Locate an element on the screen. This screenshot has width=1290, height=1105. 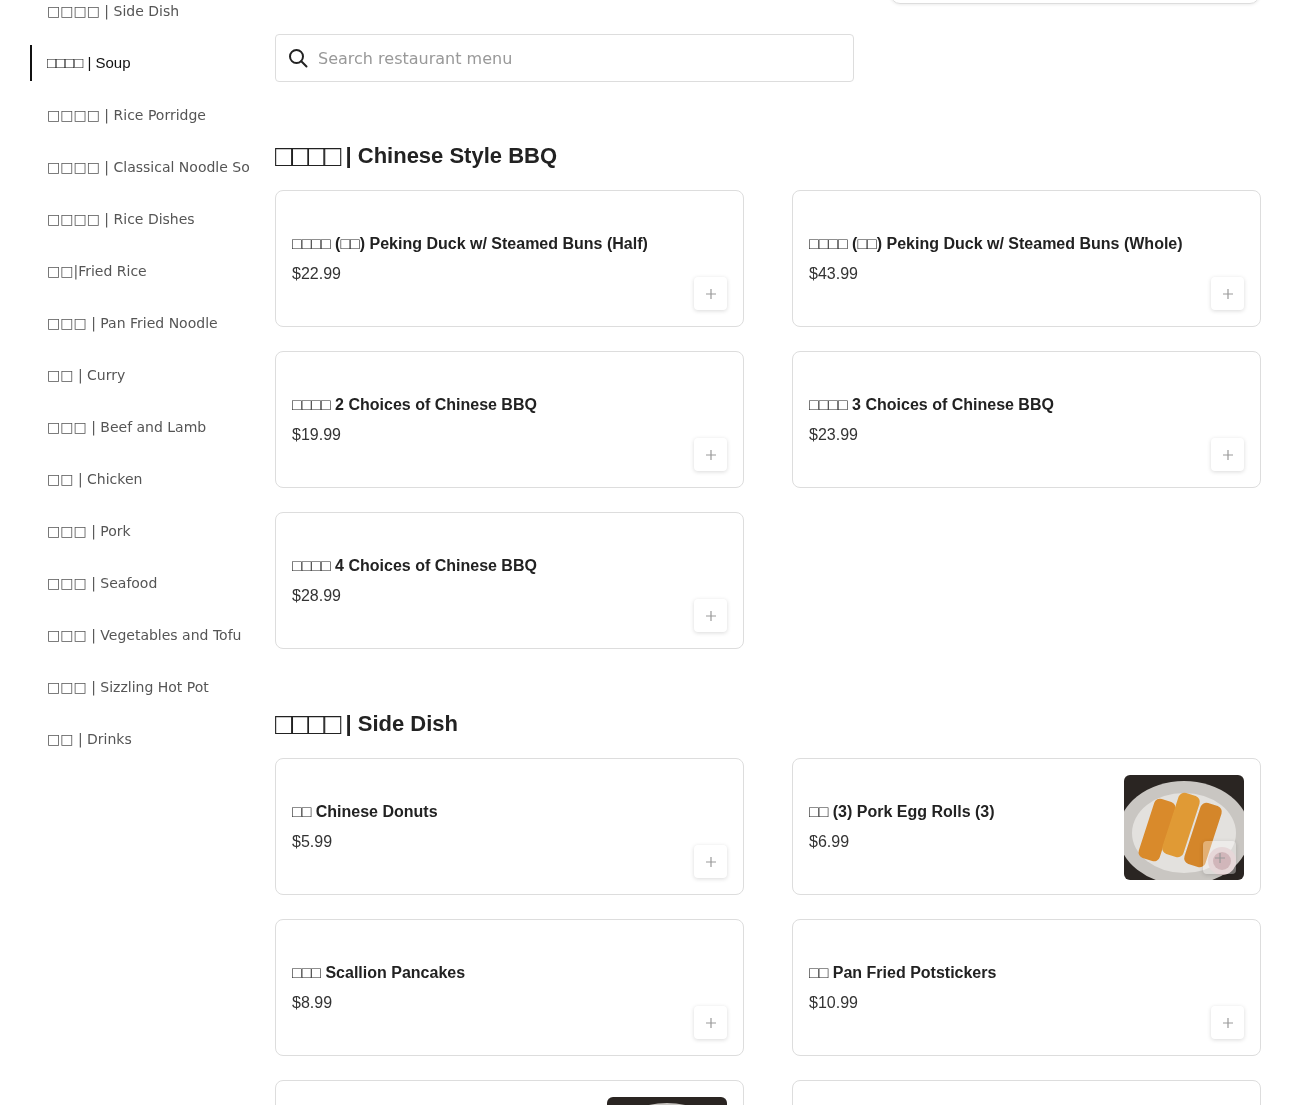
item-price: $5.99 is located at coordinates (313, 841).